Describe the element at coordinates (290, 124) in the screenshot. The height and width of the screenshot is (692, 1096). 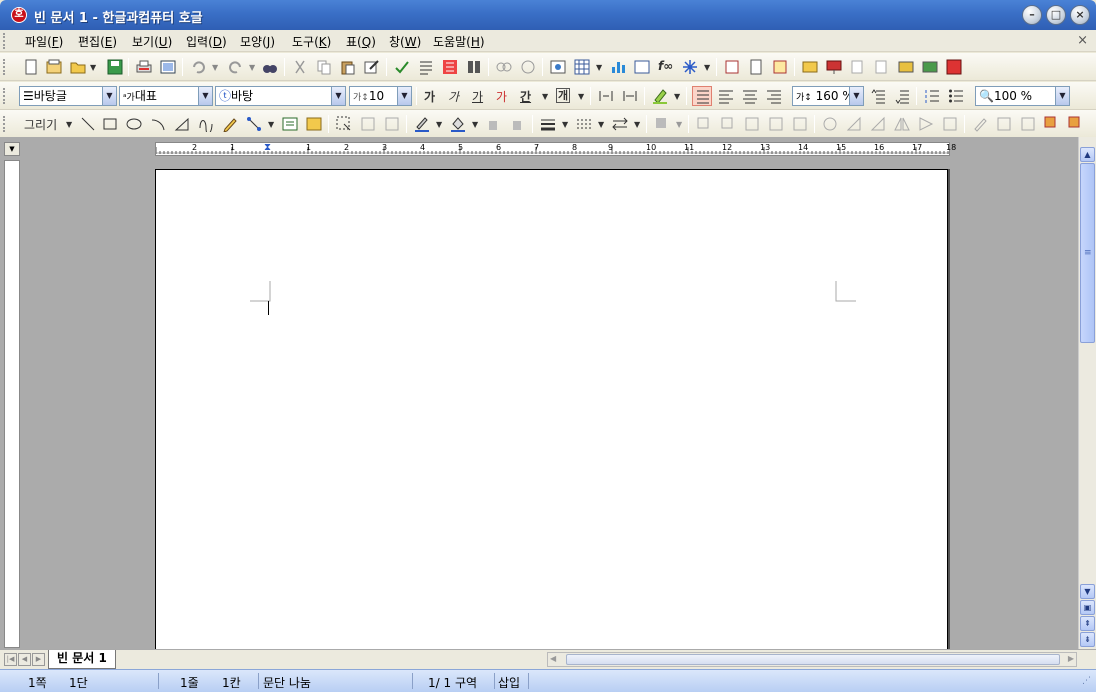
I see `text-box-icon` at that location.